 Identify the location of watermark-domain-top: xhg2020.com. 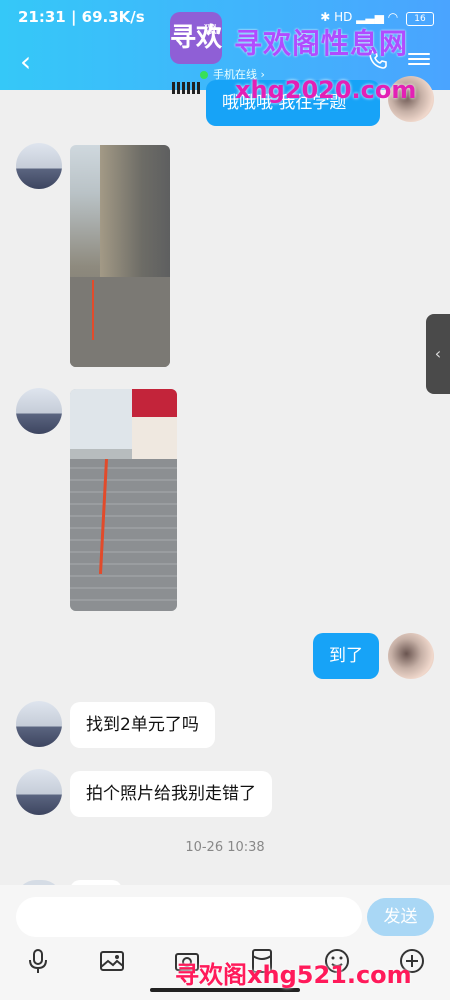
(326, 90).